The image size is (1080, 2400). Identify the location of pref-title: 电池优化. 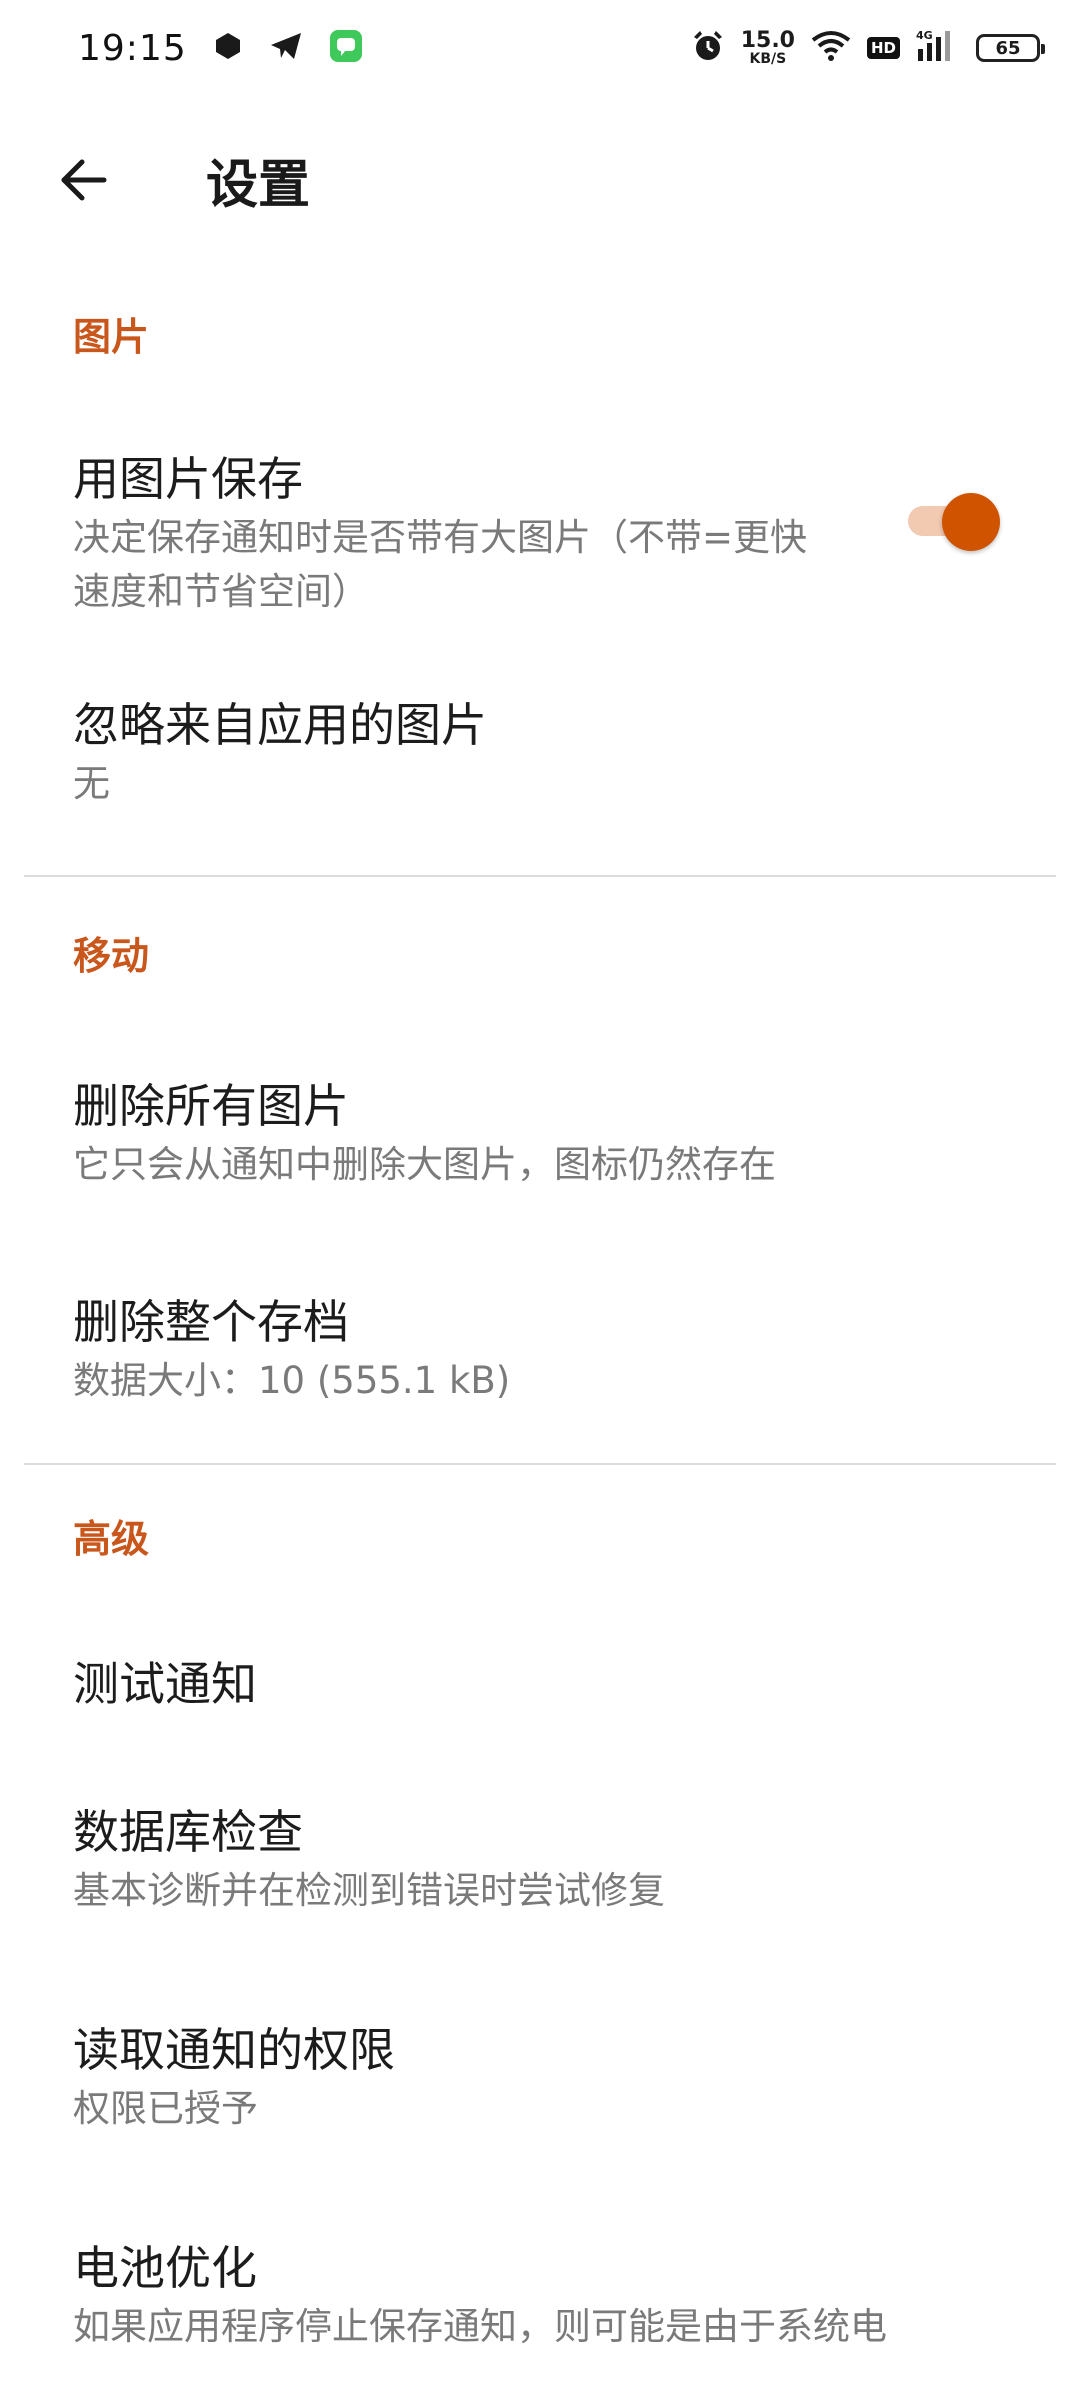
(165, 2268).